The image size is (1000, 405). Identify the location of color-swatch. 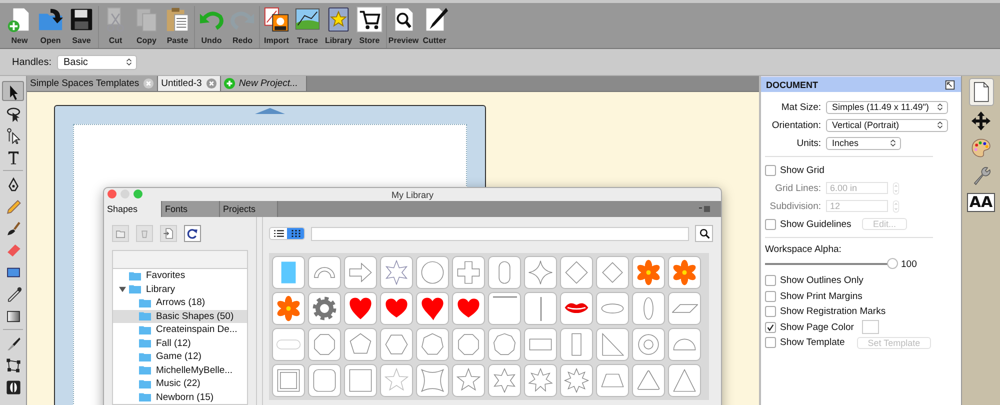
(870, 327).